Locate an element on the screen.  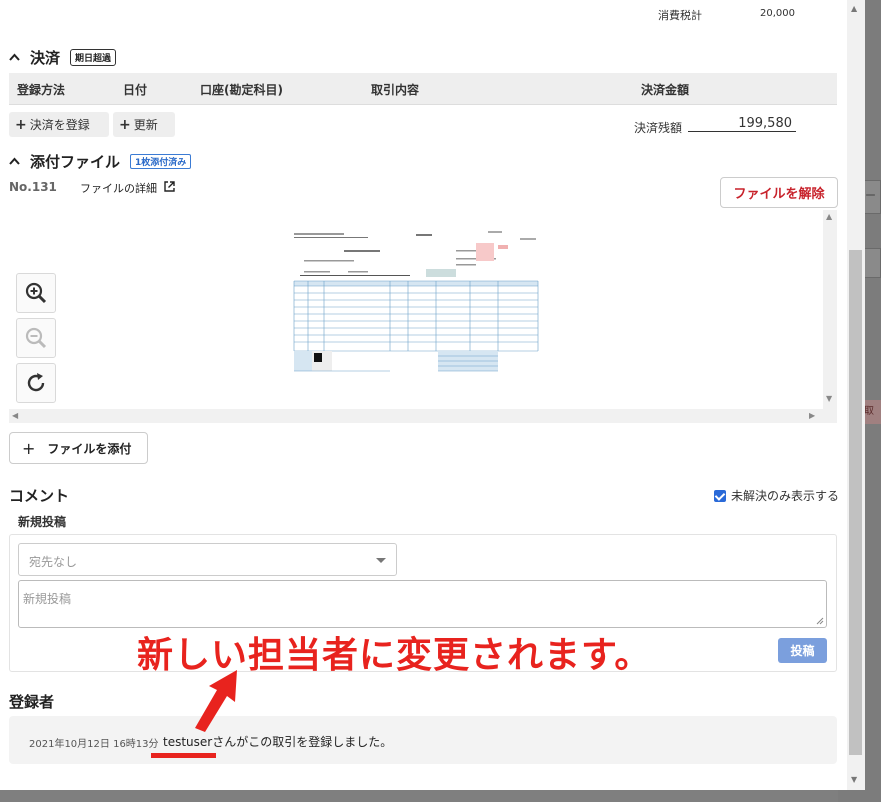
new-post-placeholder: 新規投稿 is located at coordinates (47, 599).